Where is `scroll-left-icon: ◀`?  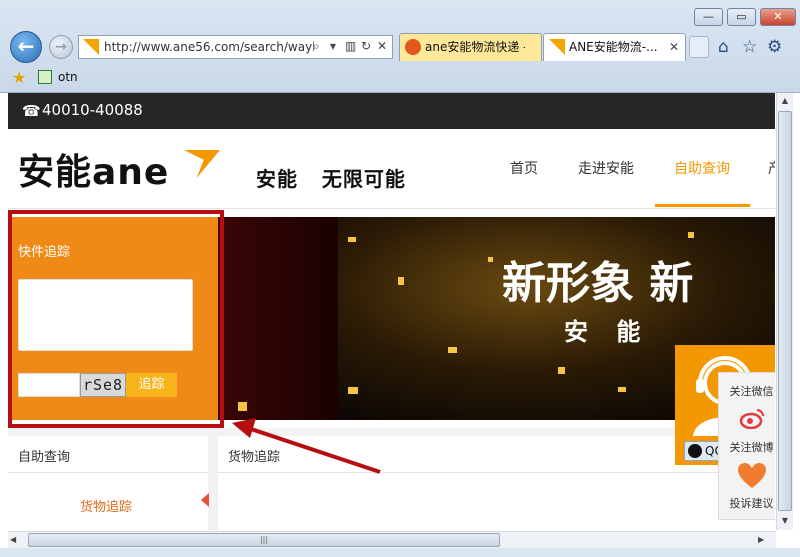 scroll-left-icon: ◀ is located at coordinates (18, 540).